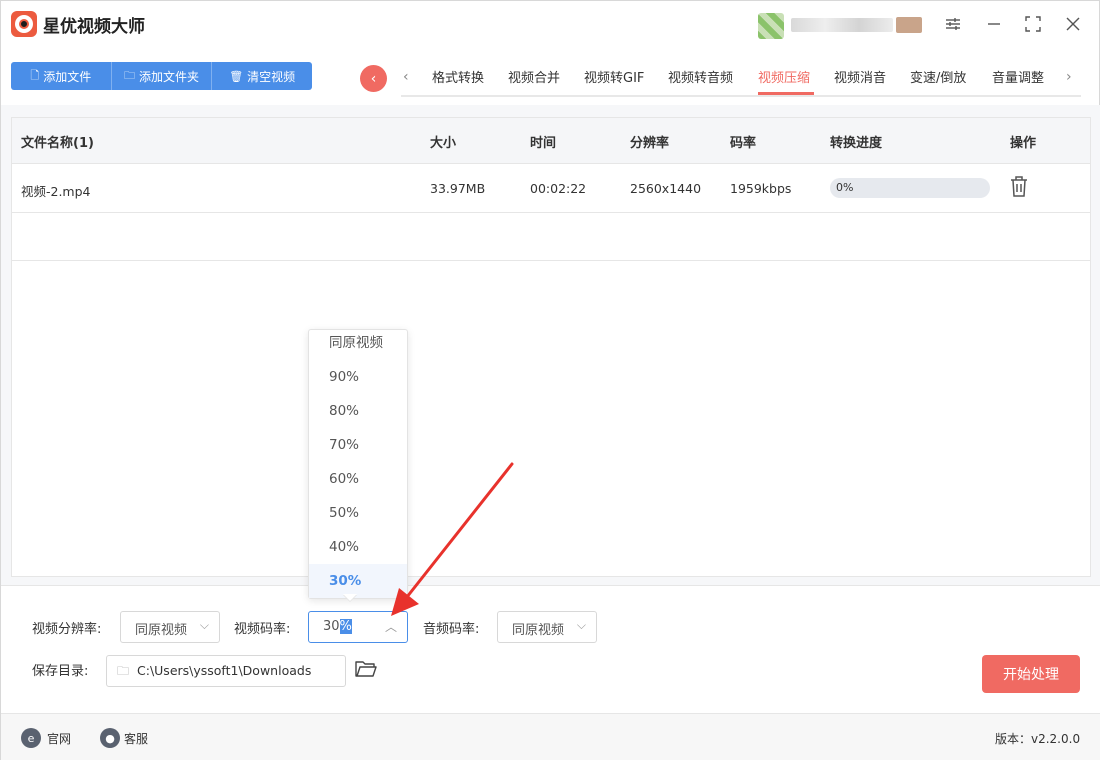  Describe the element at coordinates (358, 347) in the screenshot. I see `dropdown-option: 同原视频` at that location.